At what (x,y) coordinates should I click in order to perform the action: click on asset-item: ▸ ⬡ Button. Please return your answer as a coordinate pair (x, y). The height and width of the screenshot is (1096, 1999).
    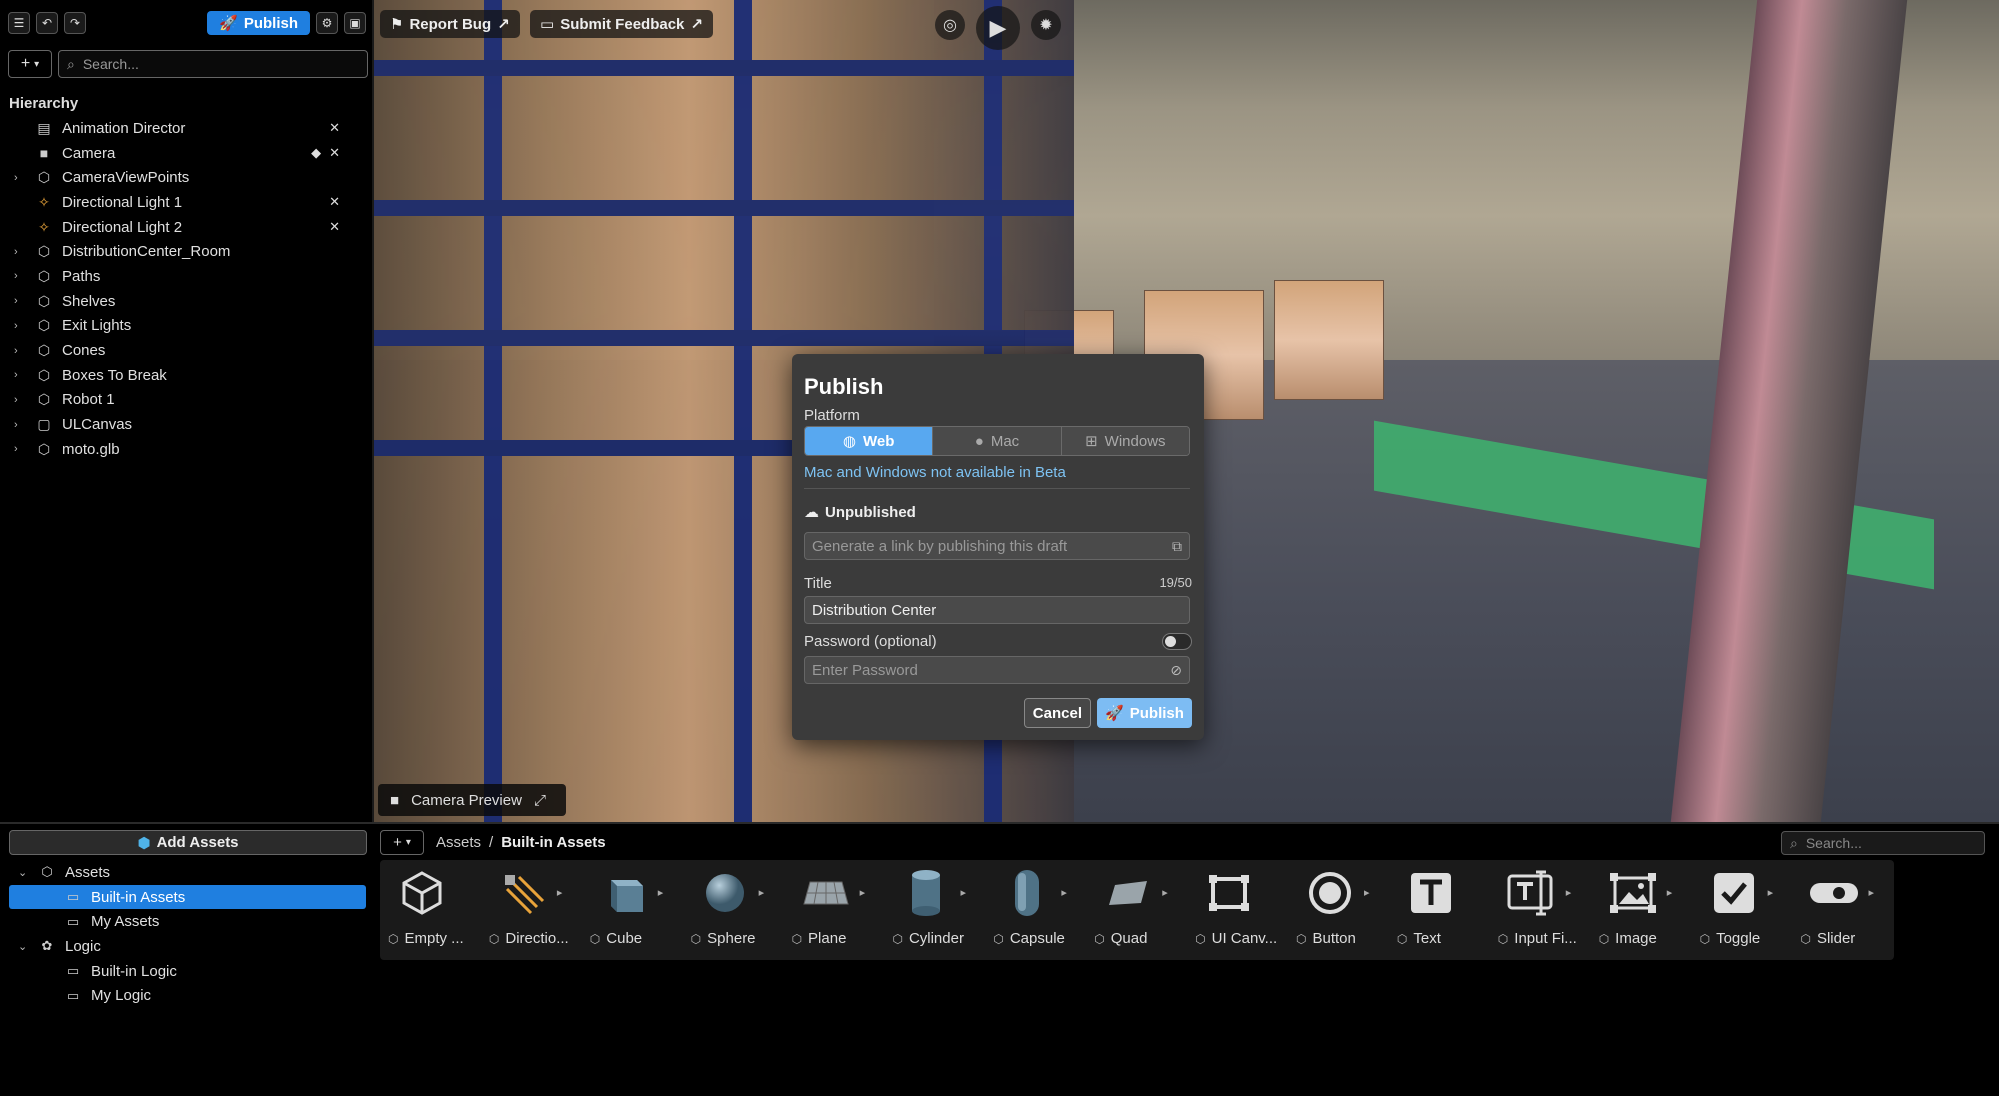
    Looking at the image, I should click on (1338, 910).